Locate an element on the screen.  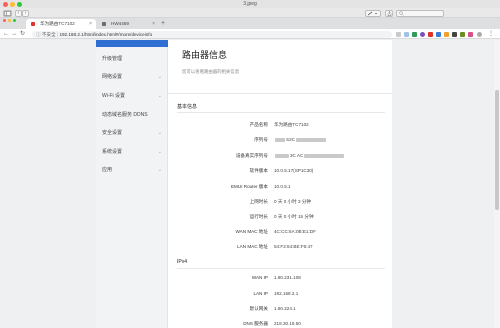
sidebar-item-system: 系统设置 ⌄ is located at coordinates (133, 152).